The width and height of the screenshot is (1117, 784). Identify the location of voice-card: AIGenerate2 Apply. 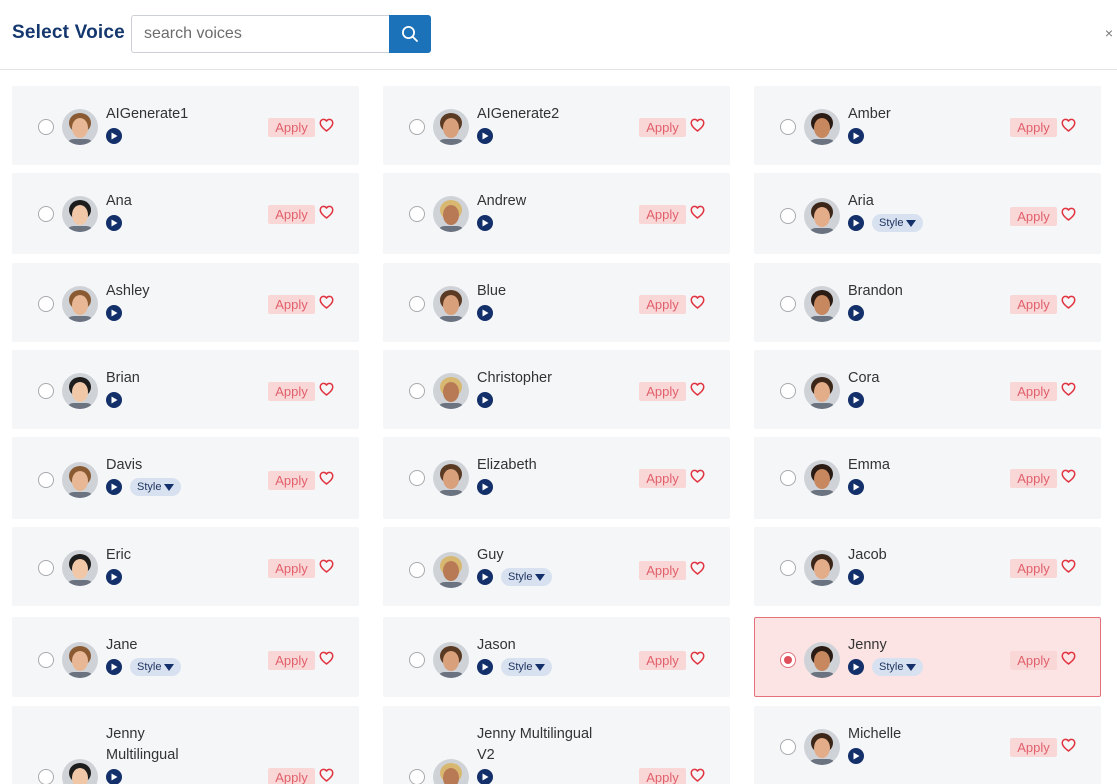
(556, 125).